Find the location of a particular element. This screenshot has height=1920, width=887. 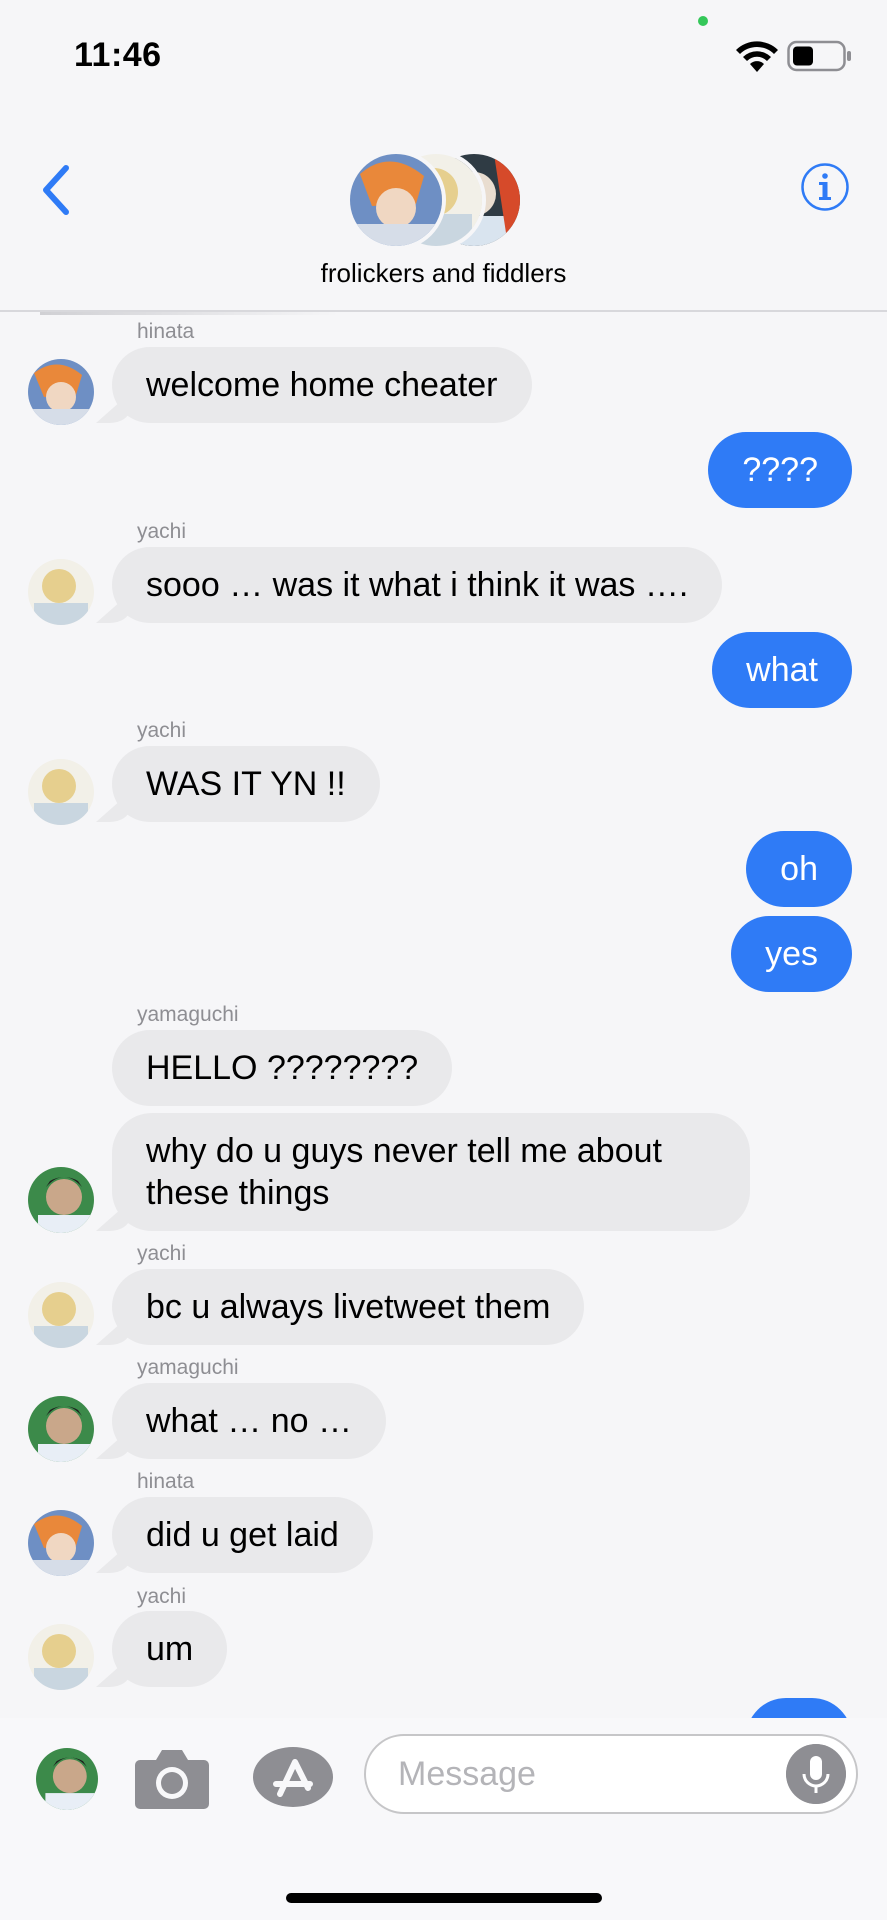

message-bubble: HELLO ???????? is located at coordinates (282, 1068).